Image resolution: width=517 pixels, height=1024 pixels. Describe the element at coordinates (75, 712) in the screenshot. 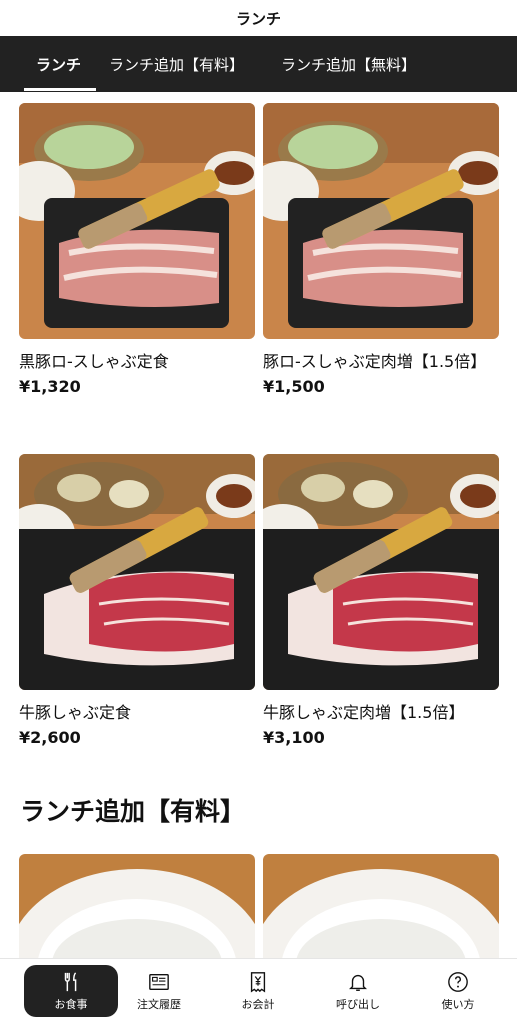

I see `menu-item-name: 牛豚しゃぶ定食` at that location.